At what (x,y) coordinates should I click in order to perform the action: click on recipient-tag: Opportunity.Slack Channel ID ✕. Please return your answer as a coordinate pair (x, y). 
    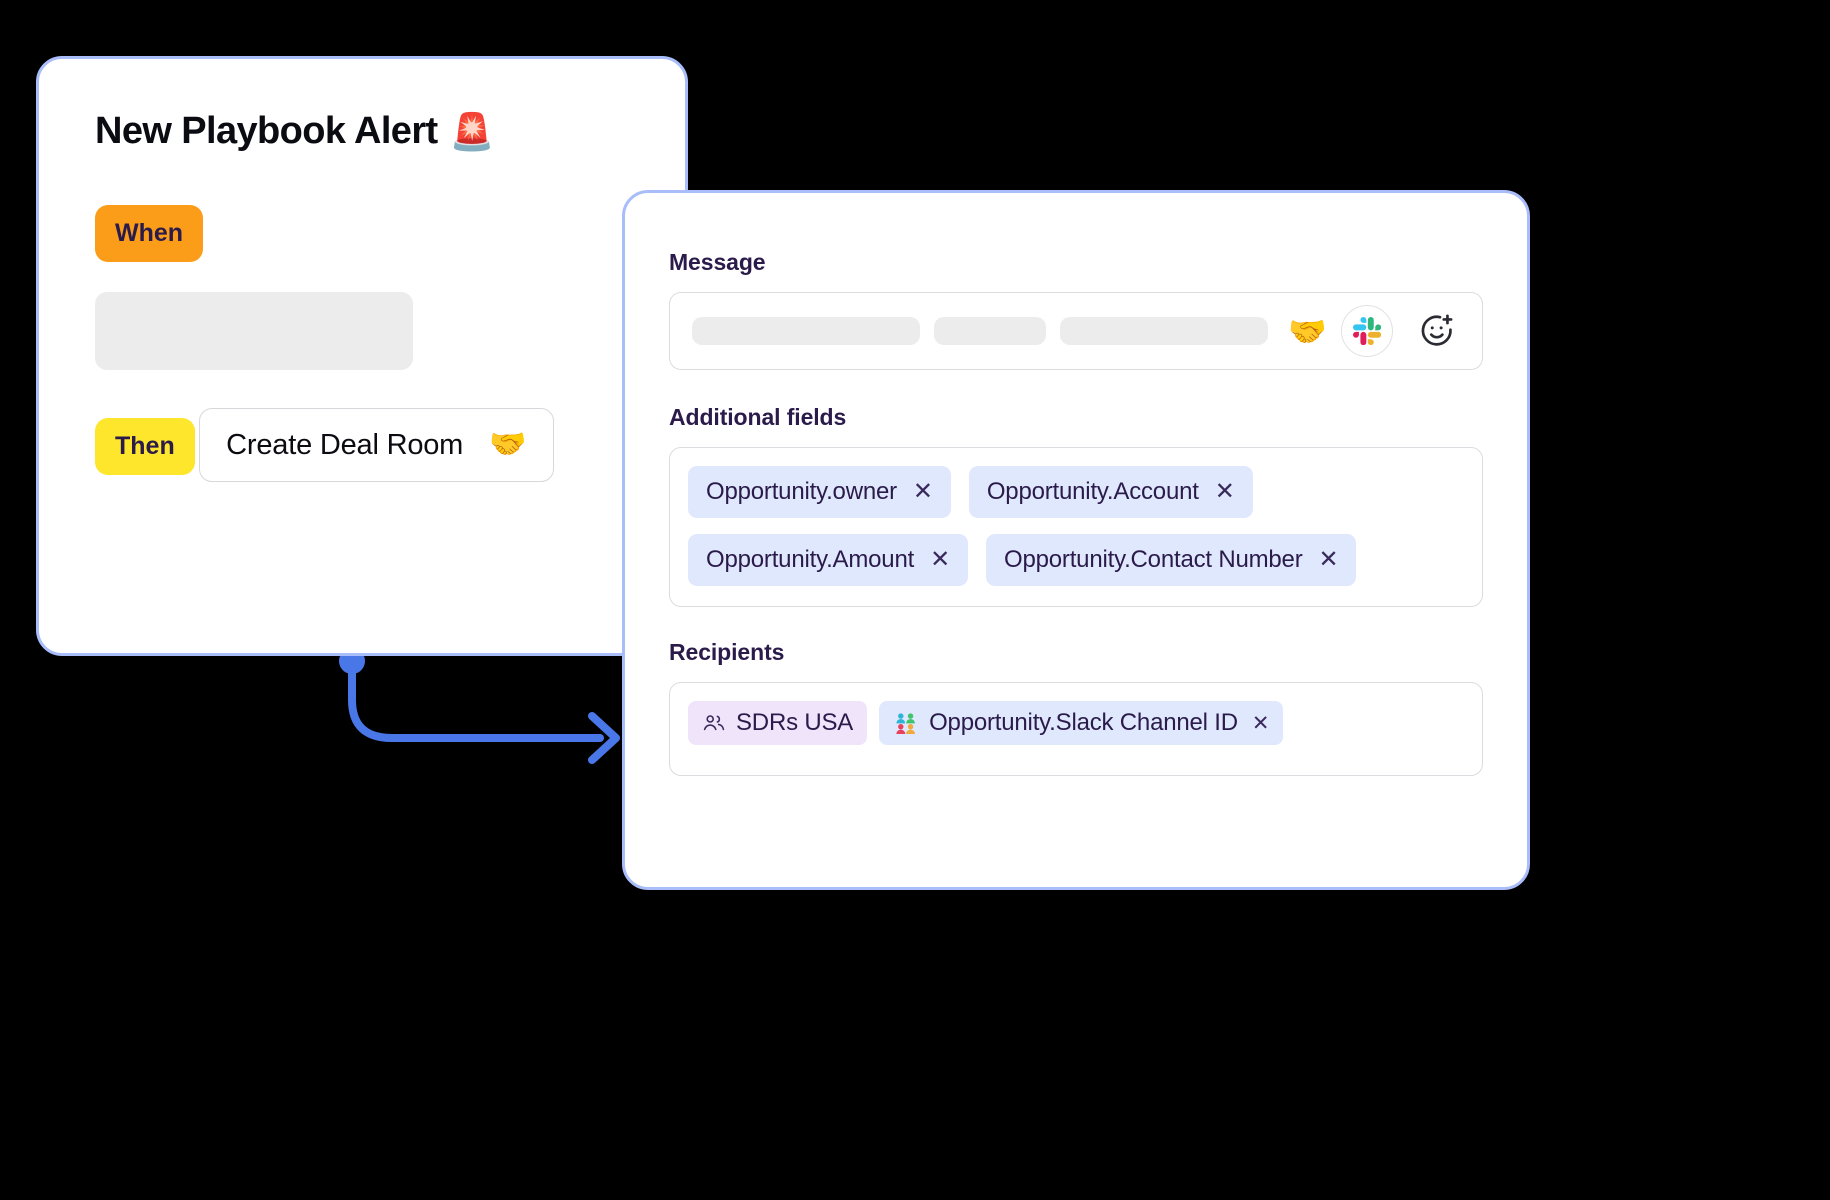
    Looking at the image, I should click on (1081, 723).